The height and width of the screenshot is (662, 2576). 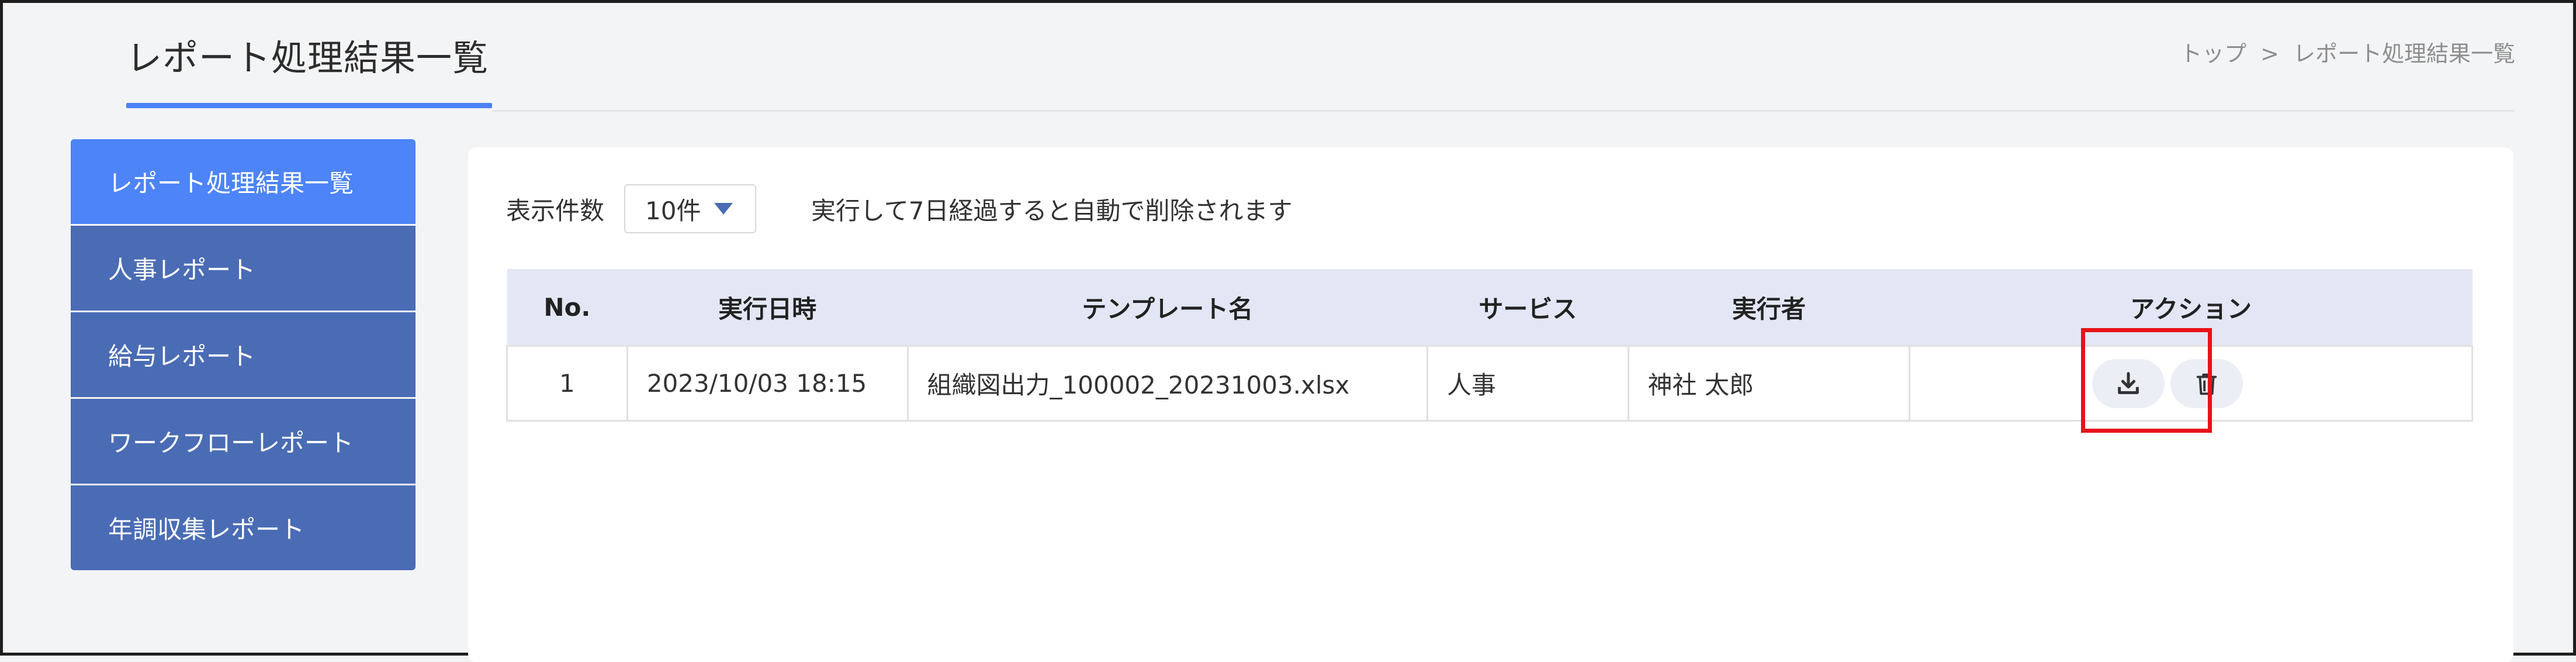 I want to click on download-highlight-box, so click(x=2146, y=380).